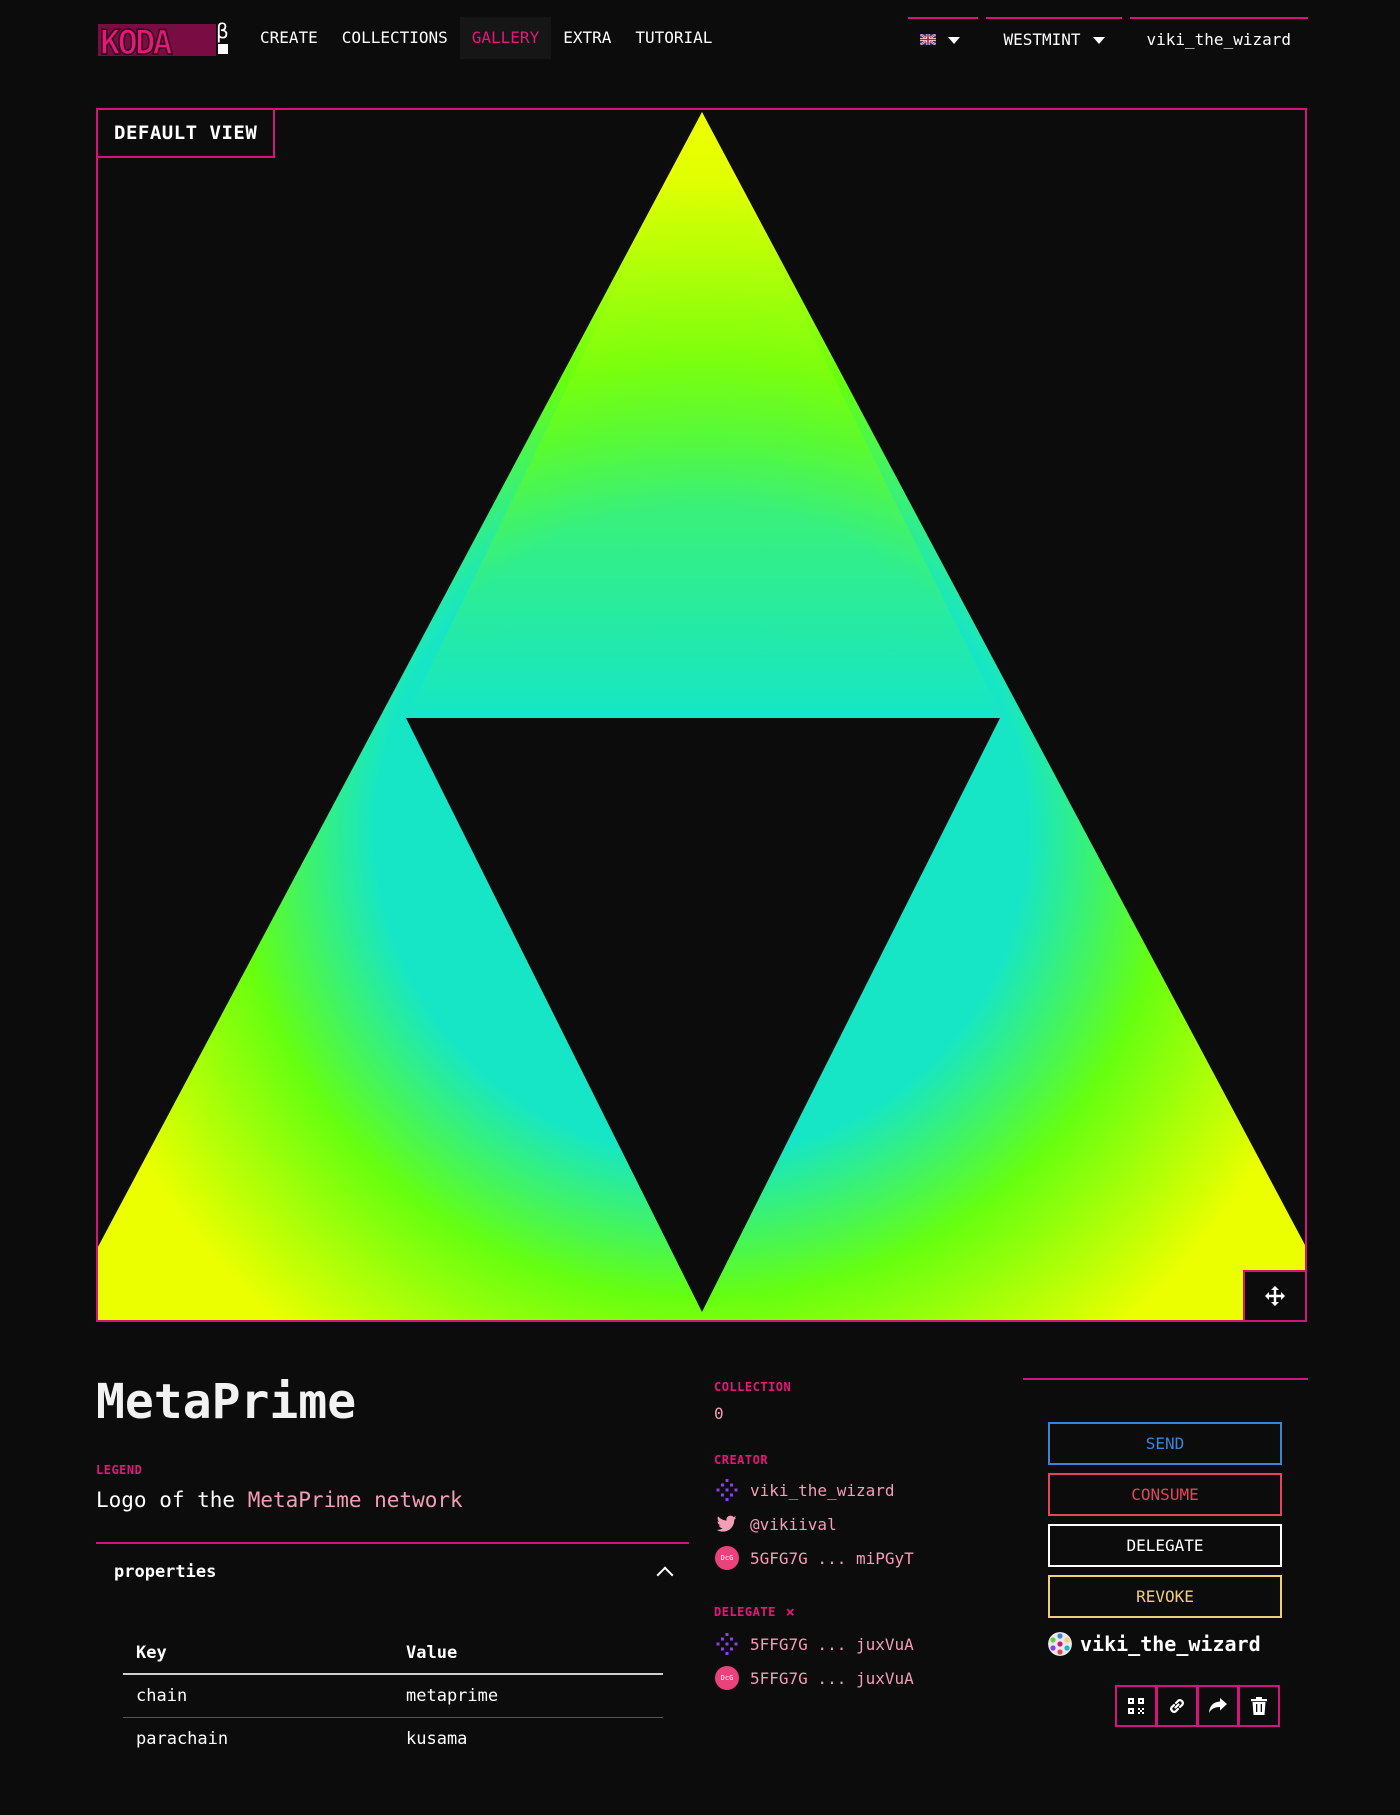  I want to click on delegate-address: DcG 5FFG7G ... juxVuA, so click(844, 1678).